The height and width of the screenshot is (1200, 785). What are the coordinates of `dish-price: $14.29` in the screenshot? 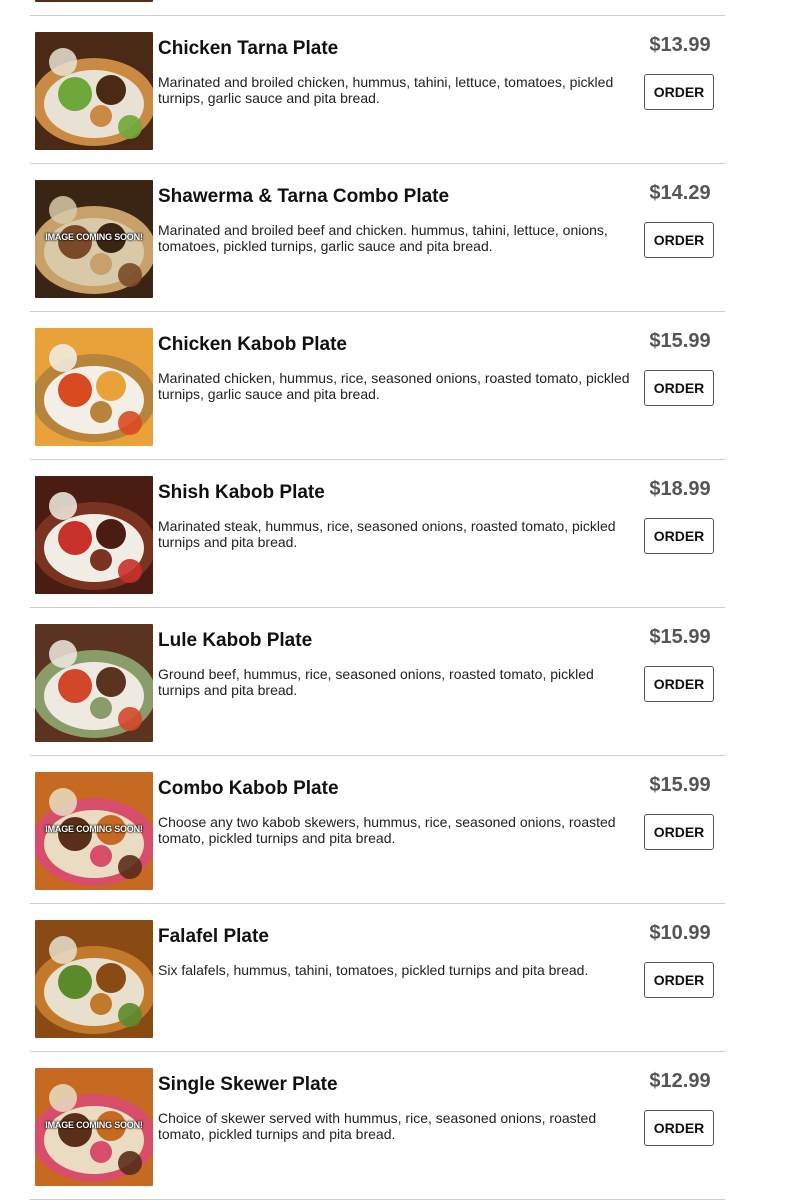 It's located at (680, 193).